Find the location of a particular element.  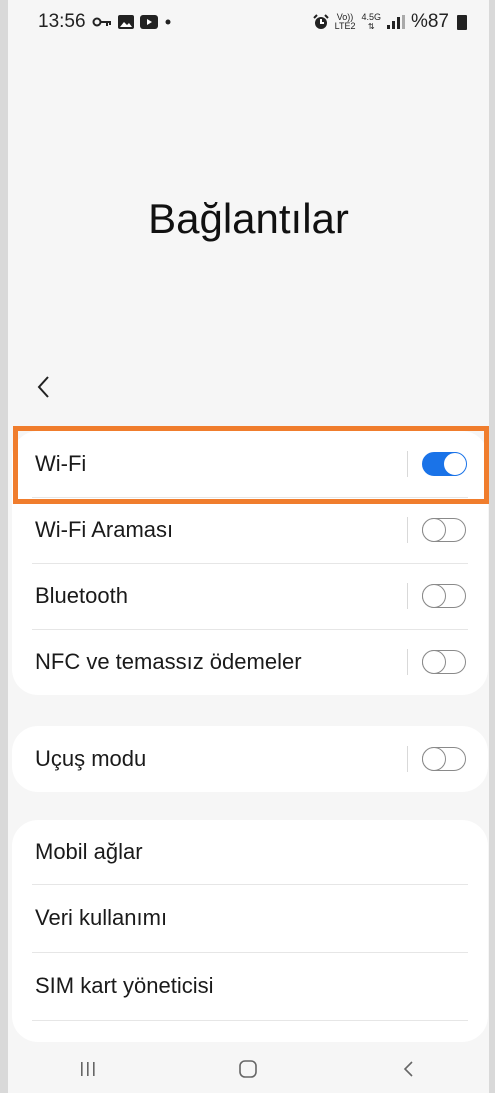

back-icon is located at coordinates (408, 1069).